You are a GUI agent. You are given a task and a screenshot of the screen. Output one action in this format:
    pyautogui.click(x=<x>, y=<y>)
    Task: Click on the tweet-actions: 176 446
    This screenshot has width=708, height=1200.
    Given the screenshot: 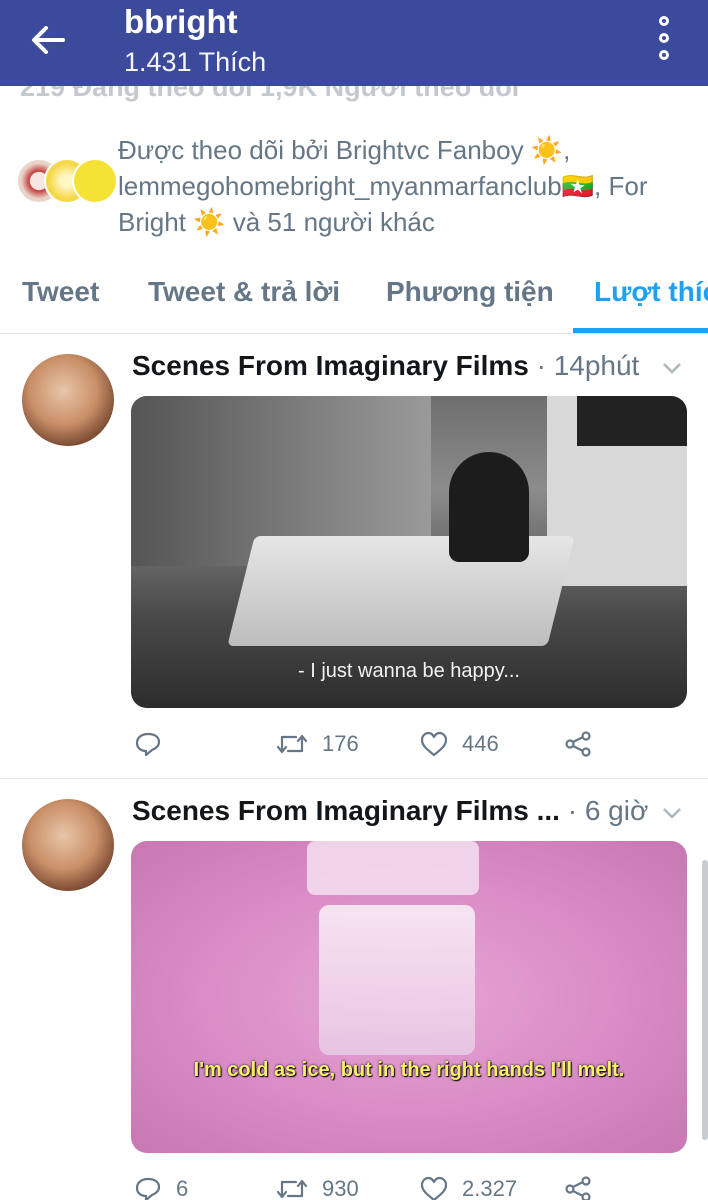 What is the action you would take?
    pyautogui.click(x=367, y=744)
    